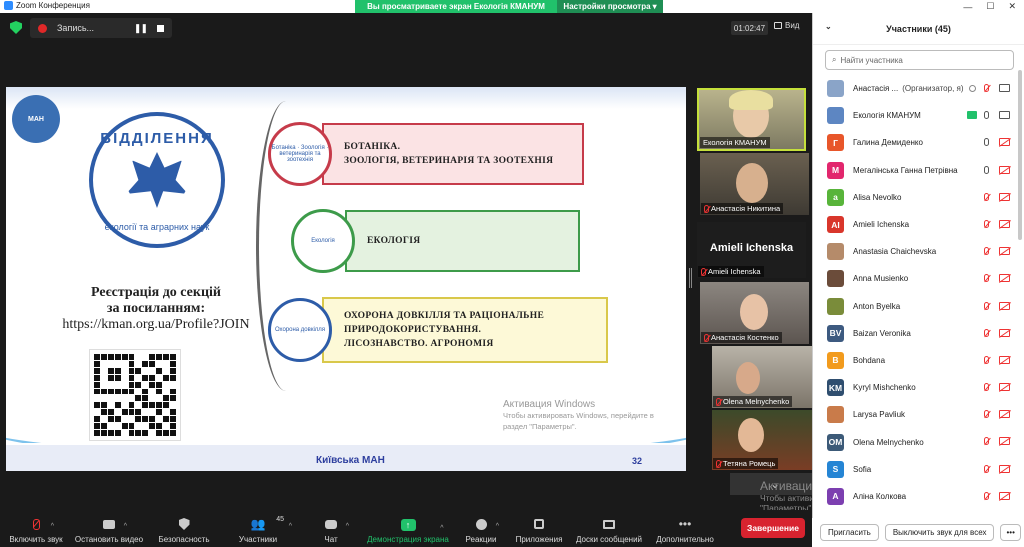  I want to click on participants-icon: 👥 45 ^, so click(271, 523).